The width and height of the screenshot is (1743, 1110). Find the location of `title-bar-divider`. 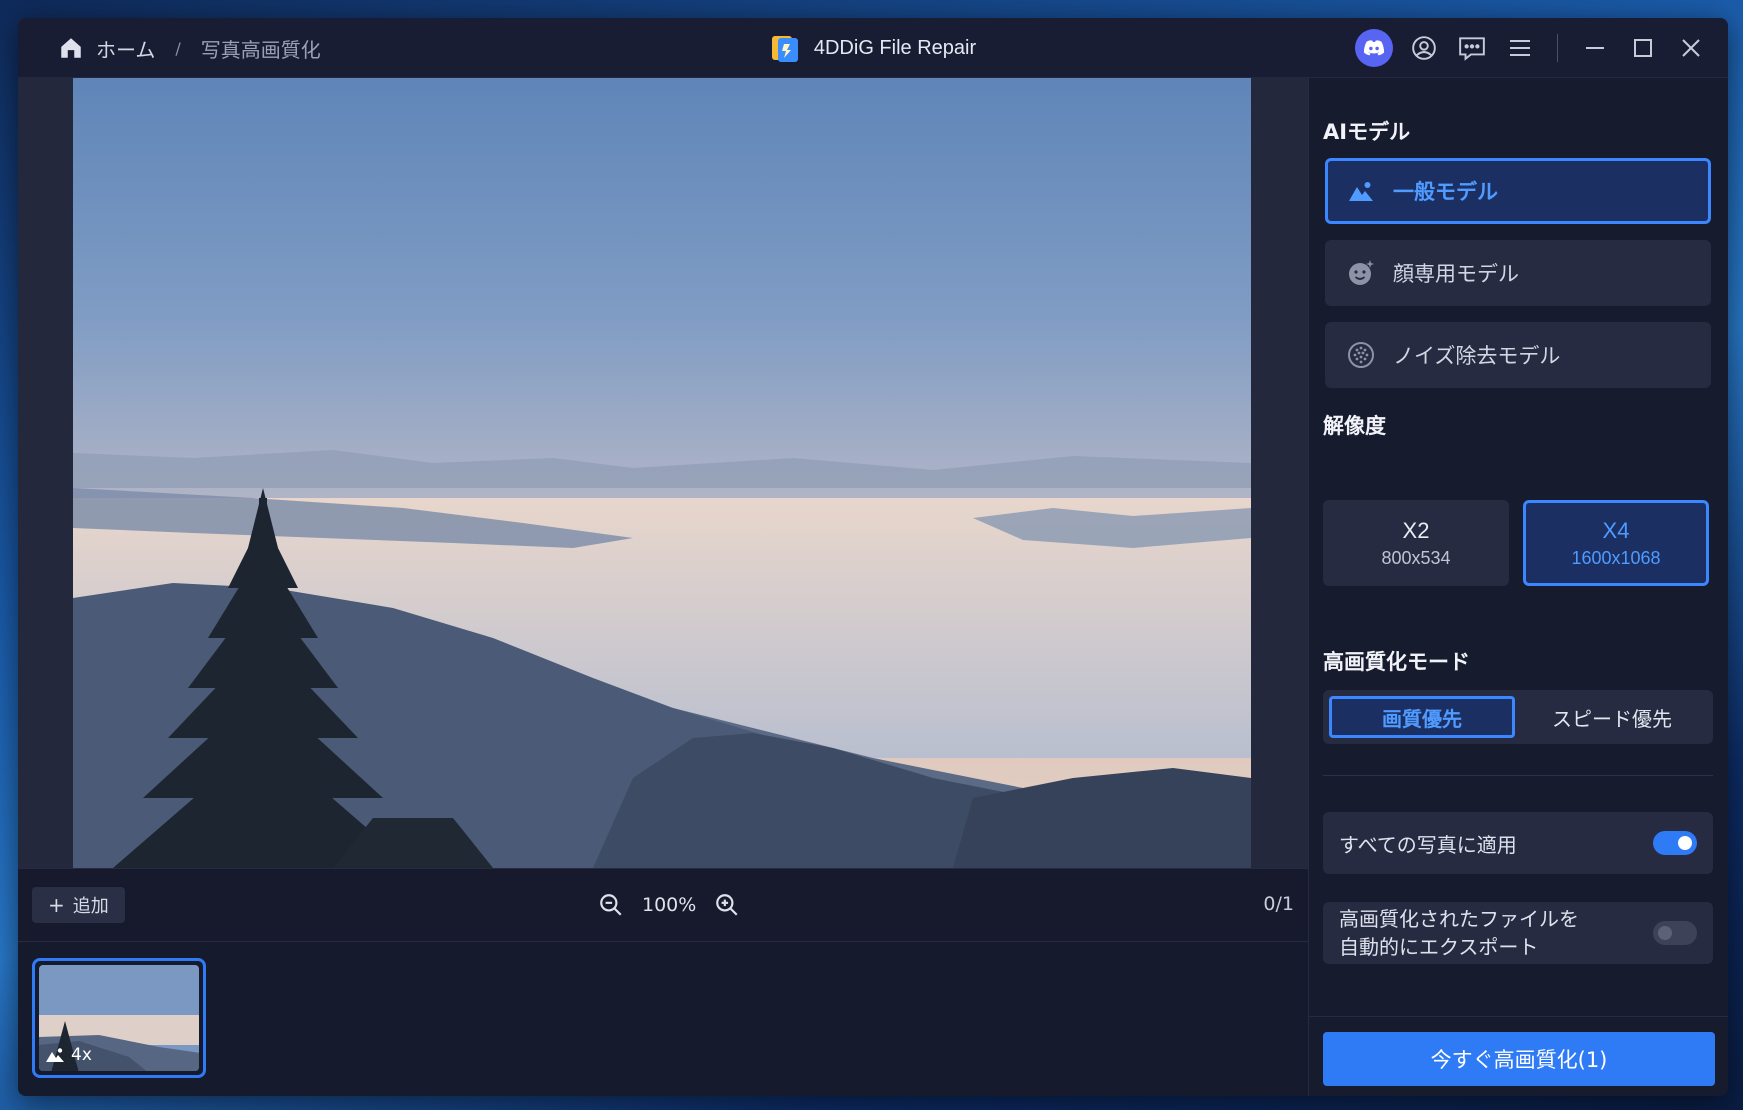

title-bar-divider is located at coordinates (1557, 48).